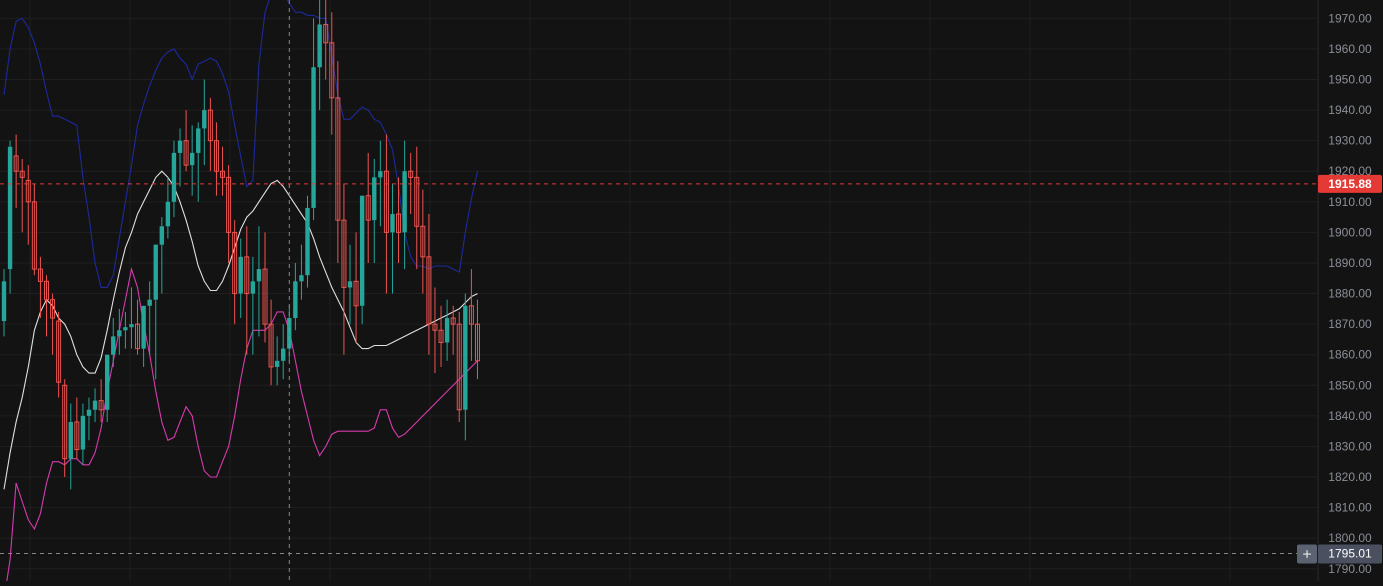 This screenshot has height=586, width=1383. Describe the element at coordinates (1350, 49) in the screenshot. I see `y-tick-label: 1960.00` at that location.